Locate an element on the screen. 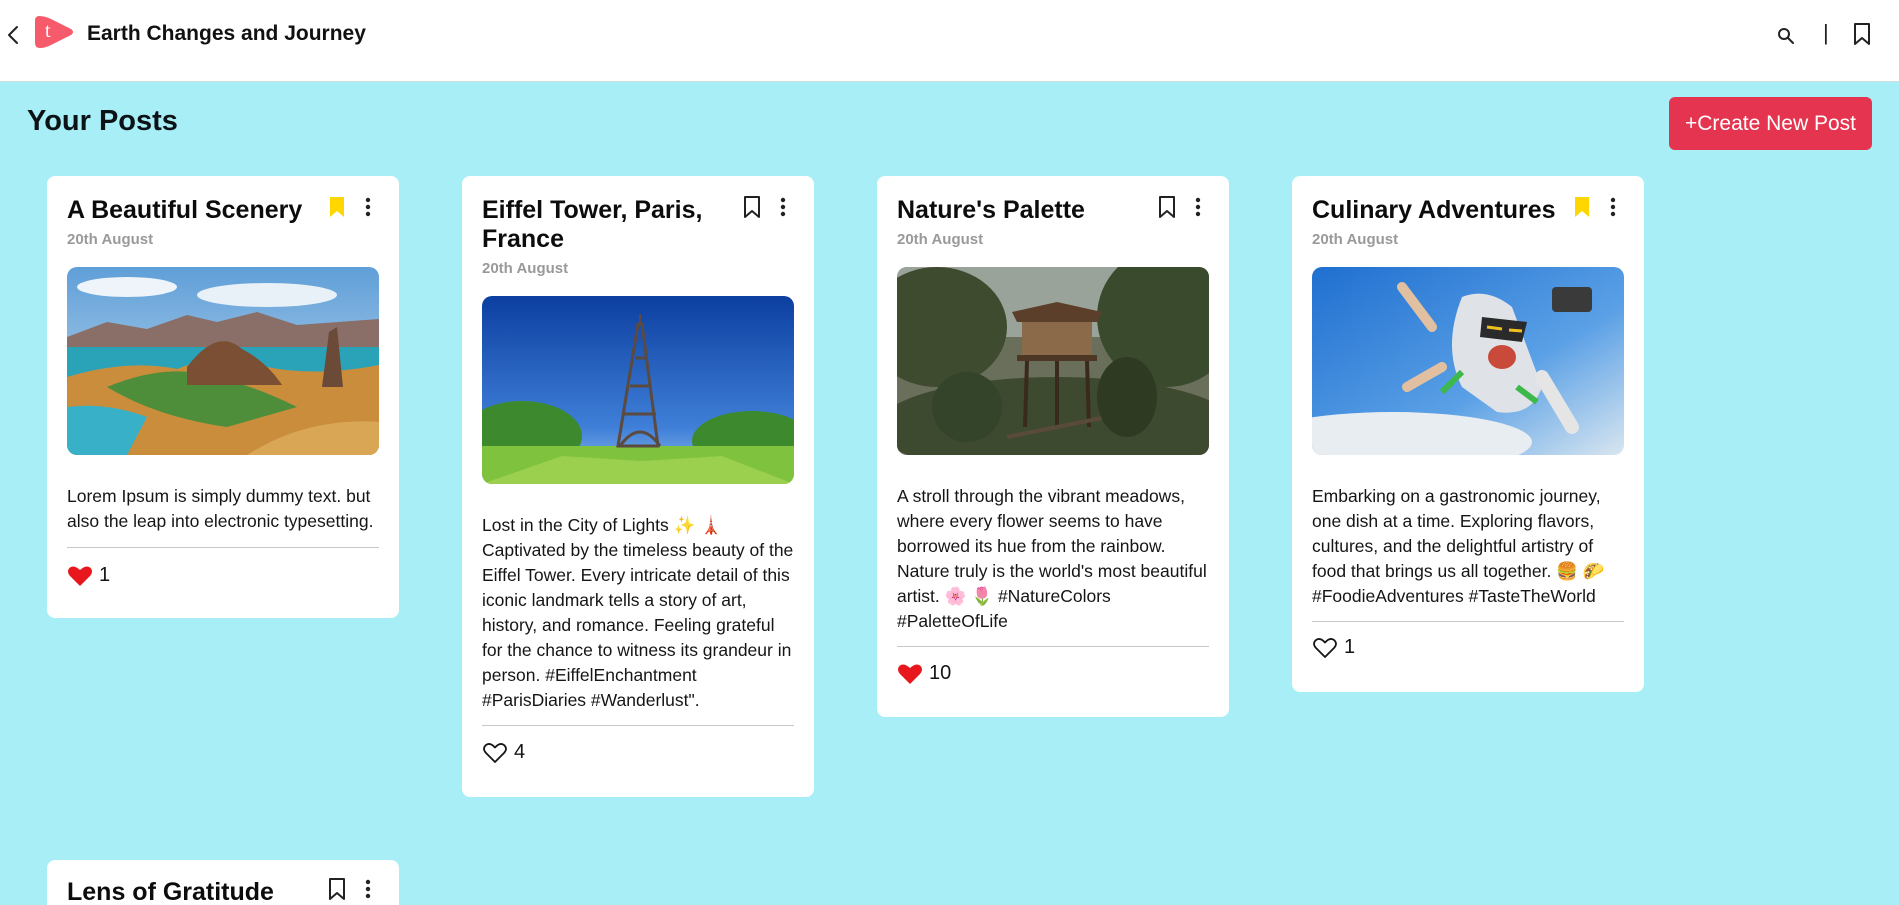  logo-letter: t is located at coordinates (48, 31).